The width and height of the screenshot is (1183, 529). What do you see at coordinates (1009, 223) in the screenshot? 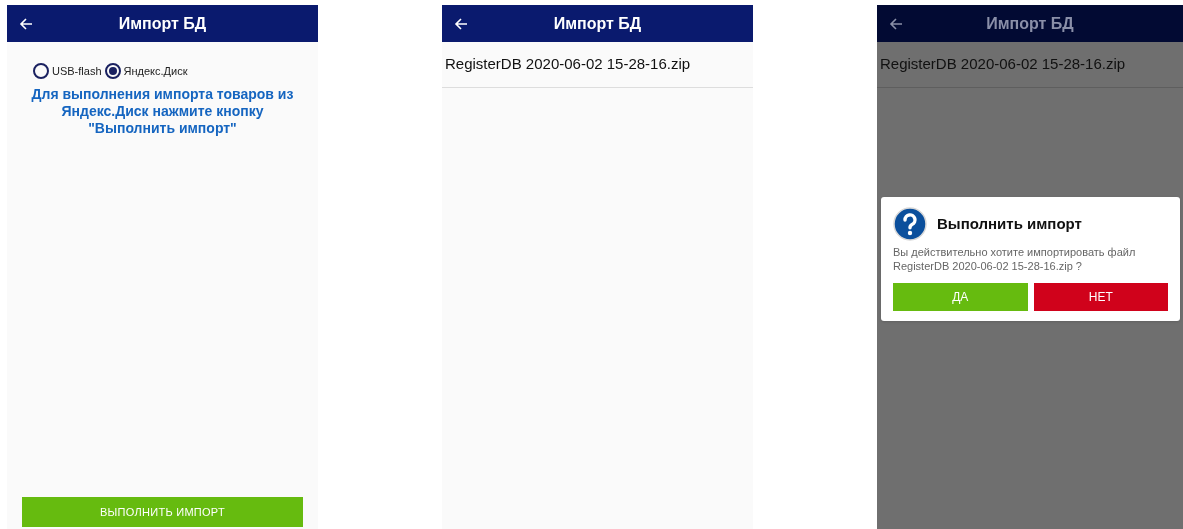
I see `dialog-title: Выполнить импорт` at bounding box center [1009, 223].